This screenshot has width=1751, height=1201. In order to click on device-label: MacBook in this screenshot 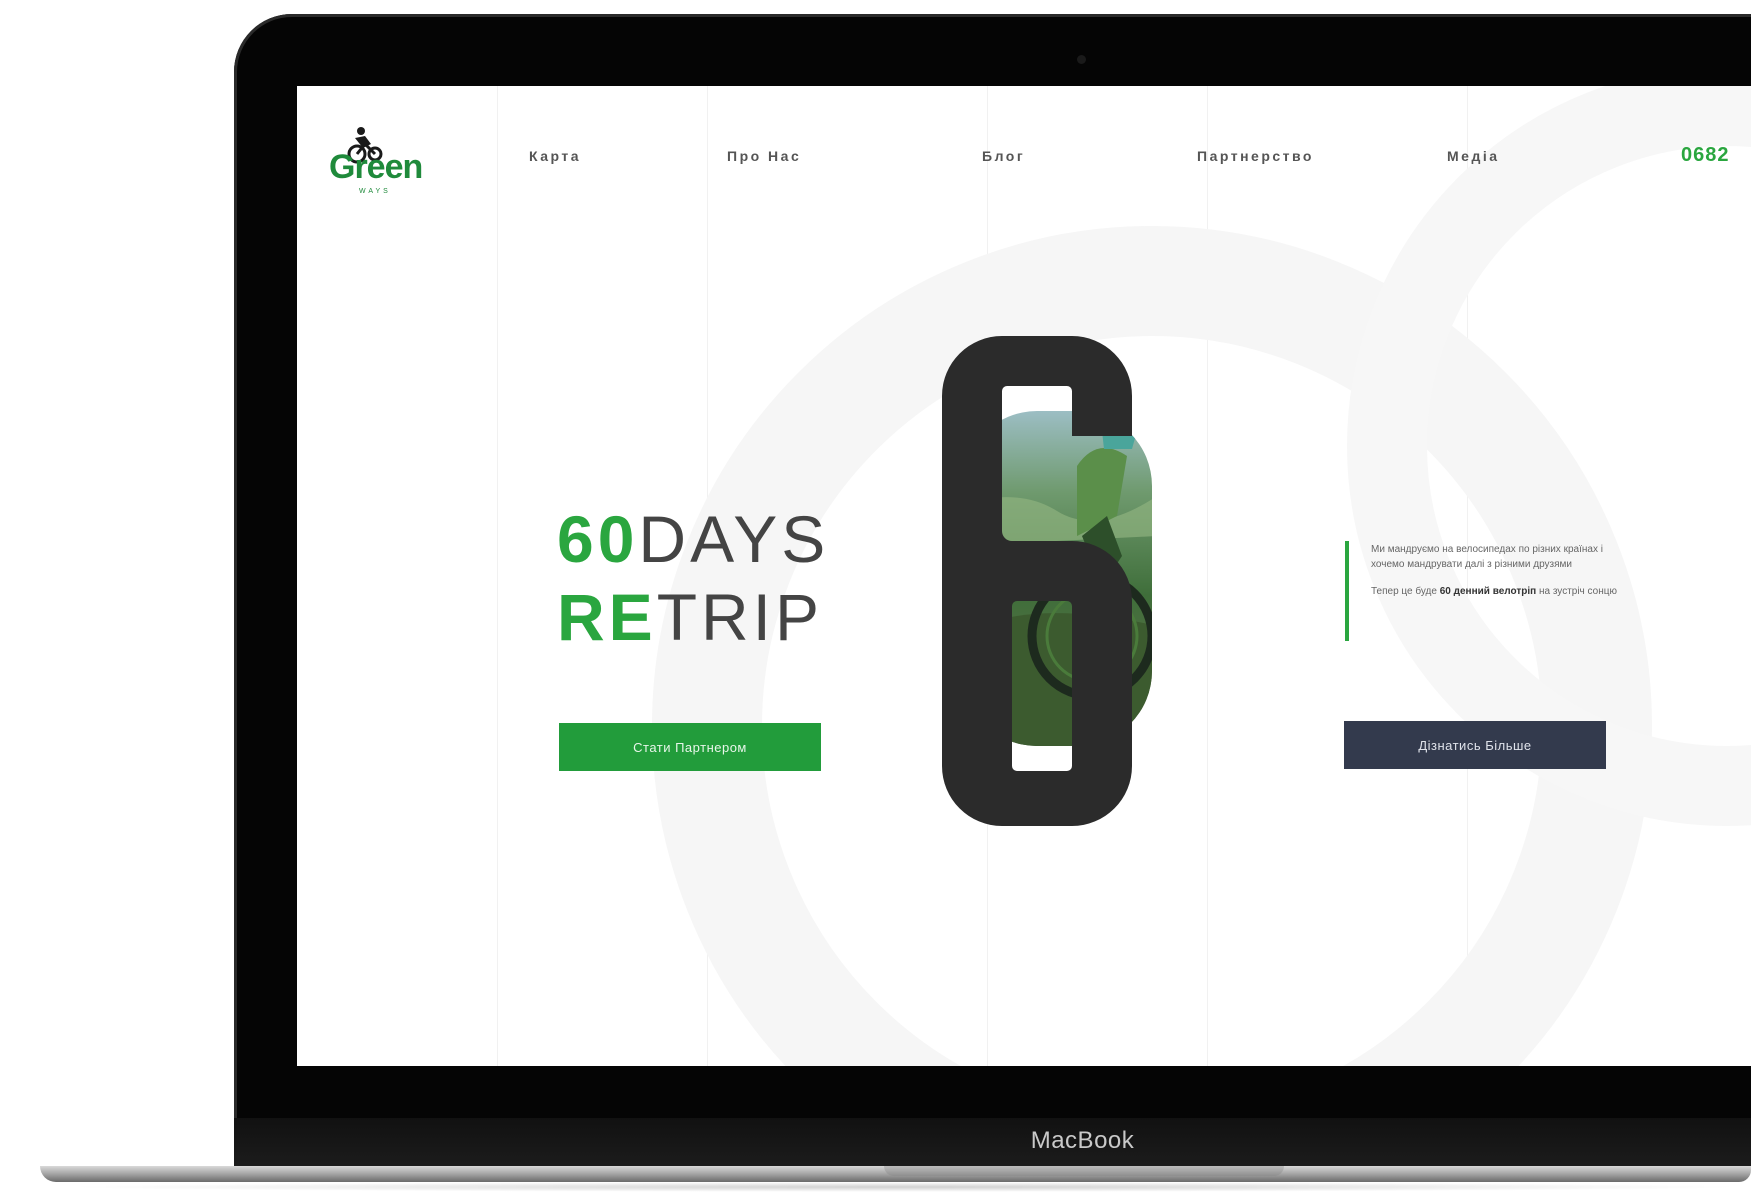, I will do `click(1082, 1140)`.